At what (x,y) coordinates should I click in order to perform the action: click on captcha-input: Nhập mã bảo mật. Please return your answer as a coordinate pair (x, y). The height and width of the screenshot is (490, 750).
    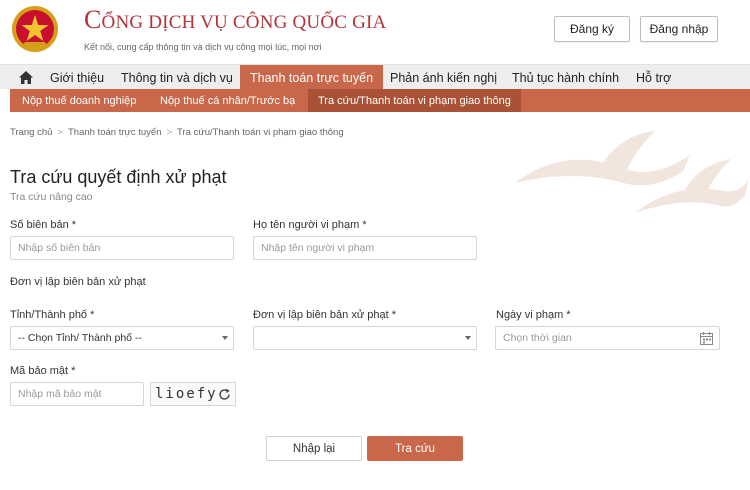
    Looking at the image, I should click on (77, 394).